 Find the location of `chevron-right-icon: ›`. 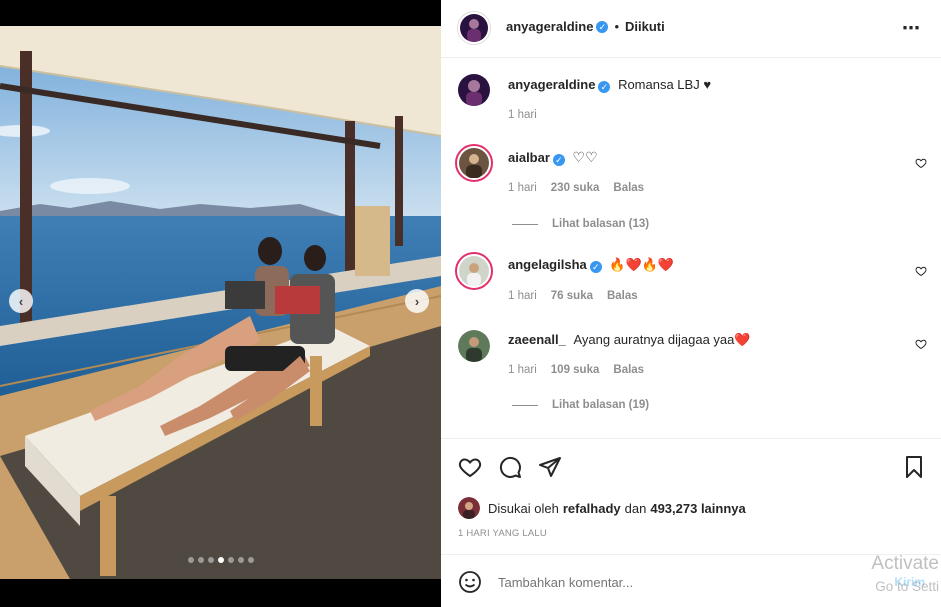

chevron-right-icon: › is located at coordinates (417, 301).